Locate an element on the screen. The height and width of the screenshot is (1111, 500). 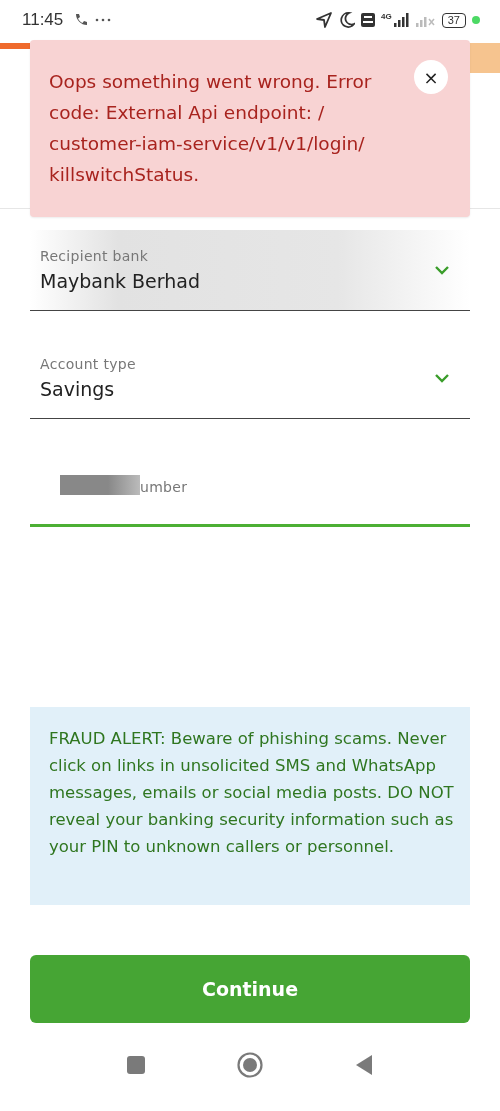
moon-icon is located at coordinates (347, 20).